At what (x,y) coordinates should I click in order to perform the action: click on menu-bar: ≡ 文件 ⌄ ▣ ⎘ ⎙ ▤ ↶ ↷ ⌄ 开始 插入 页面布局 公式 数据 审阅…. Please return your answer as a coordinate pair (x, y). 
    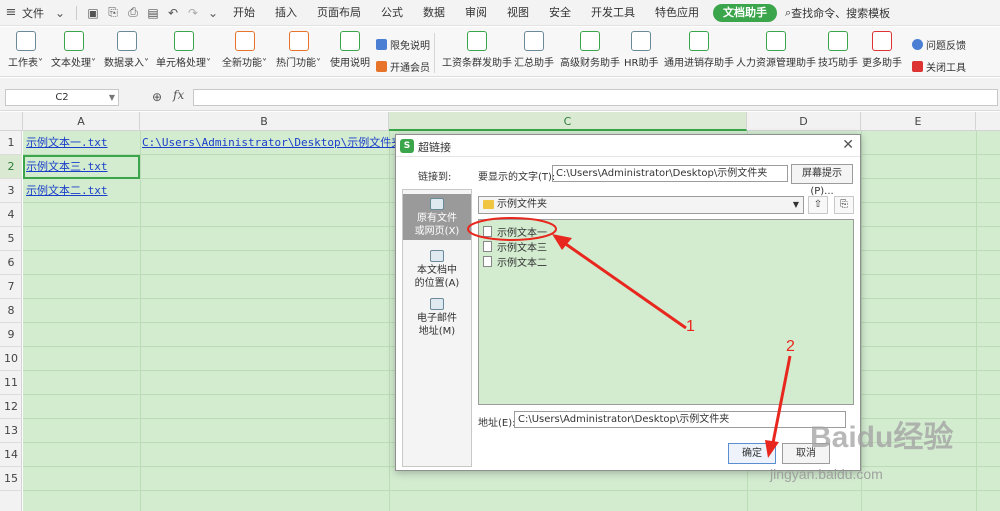
    Looking at the image, I should click on (500, 13).